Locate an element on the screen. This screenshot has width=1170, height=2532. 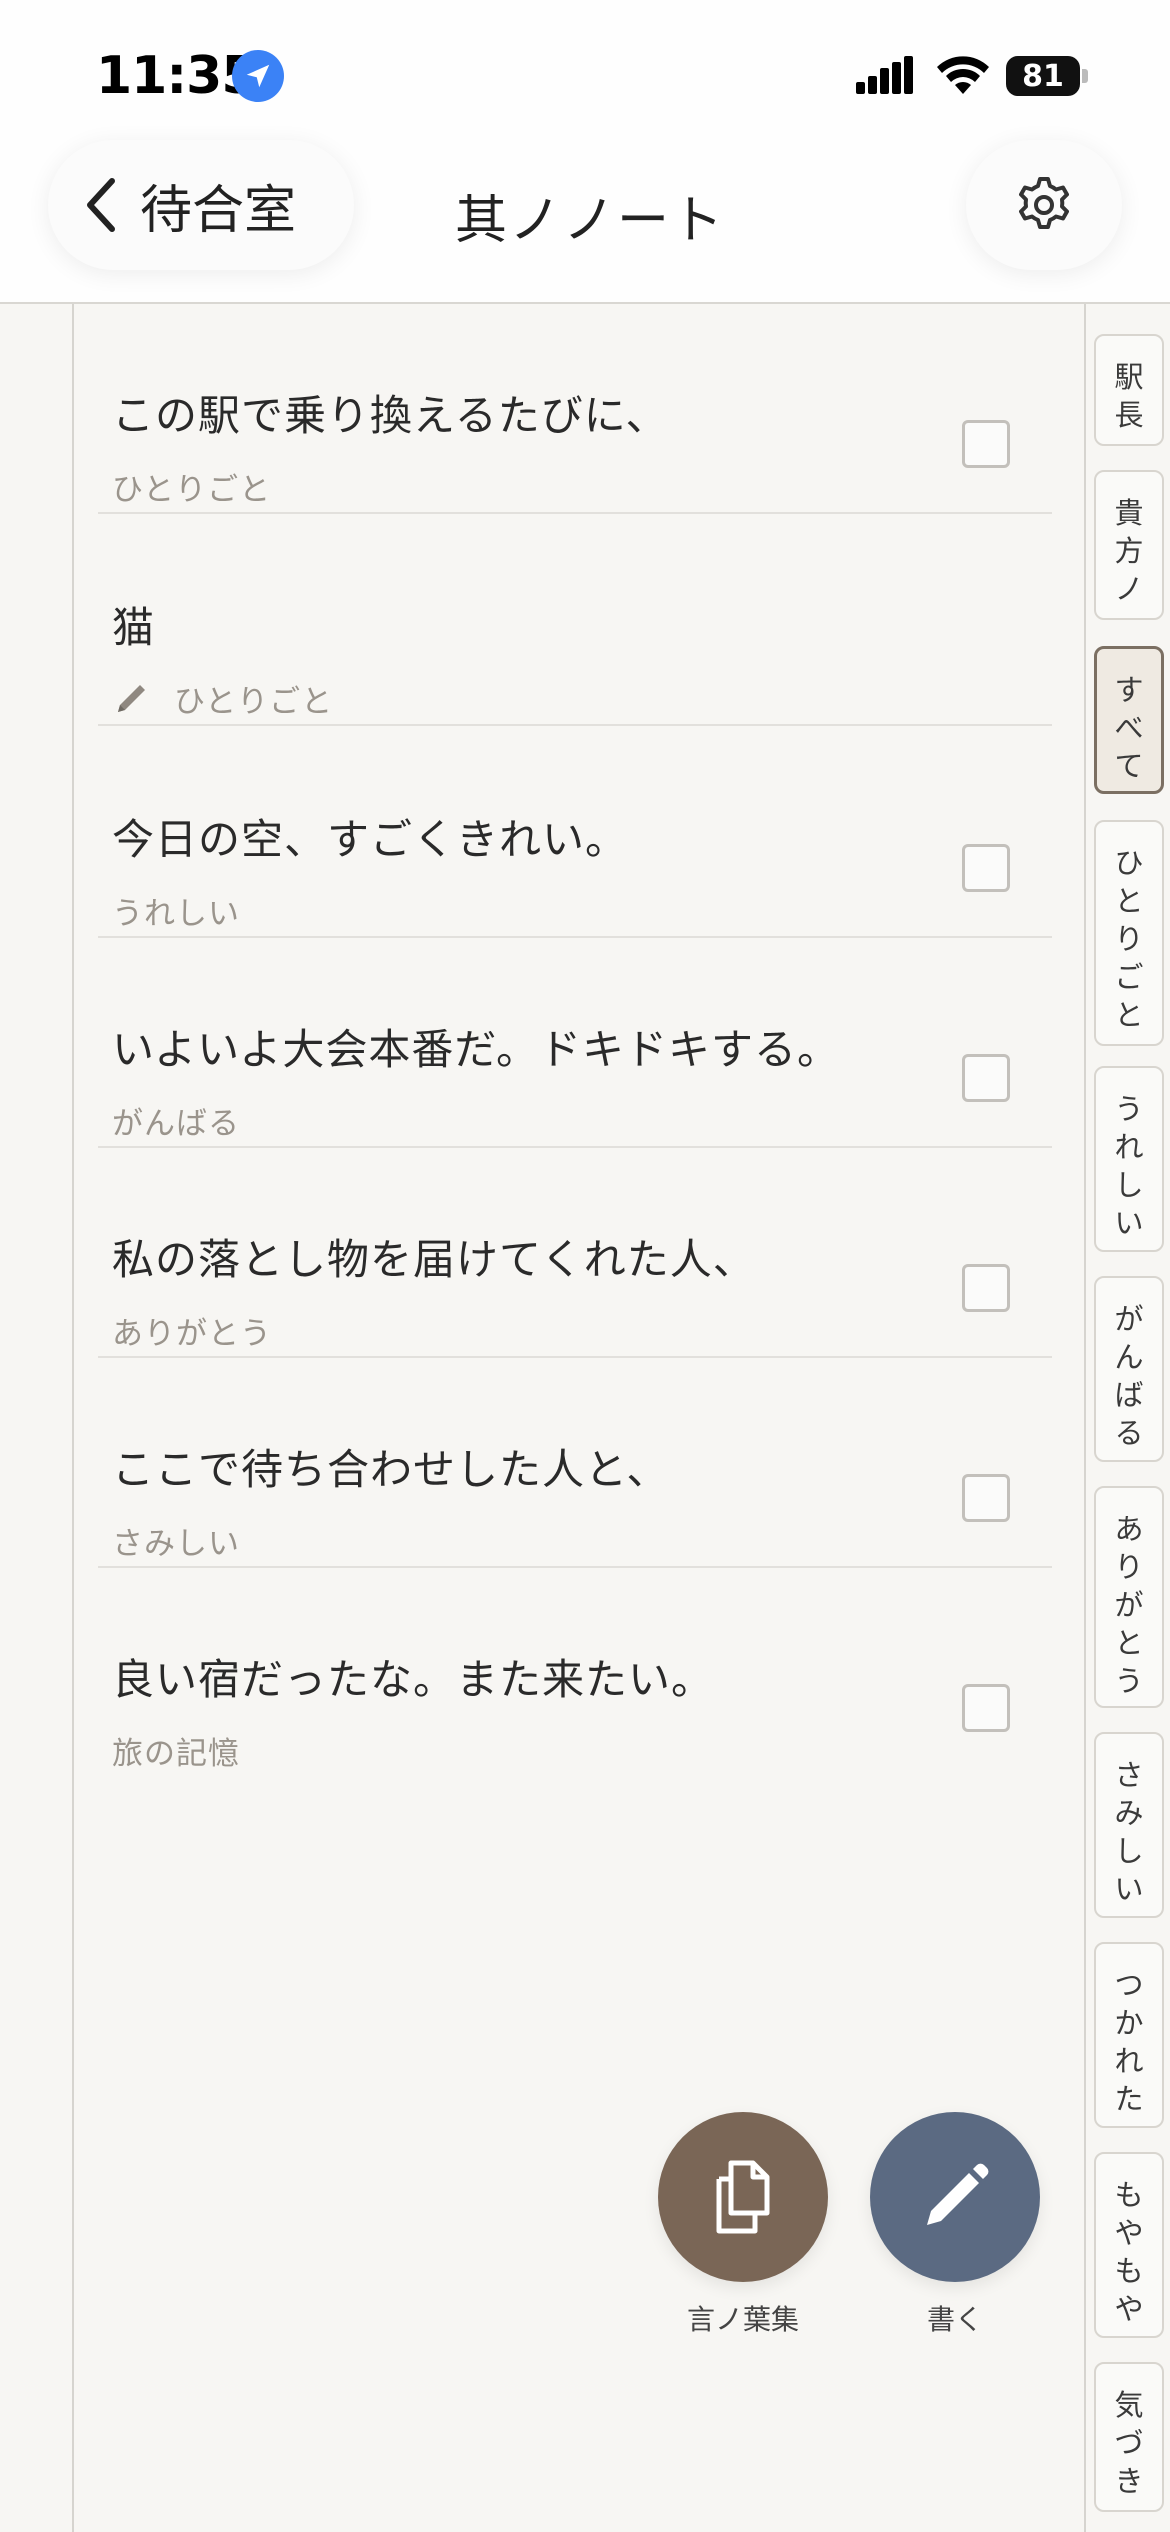
chevron-left-icon is located at coordinates (101, 205).